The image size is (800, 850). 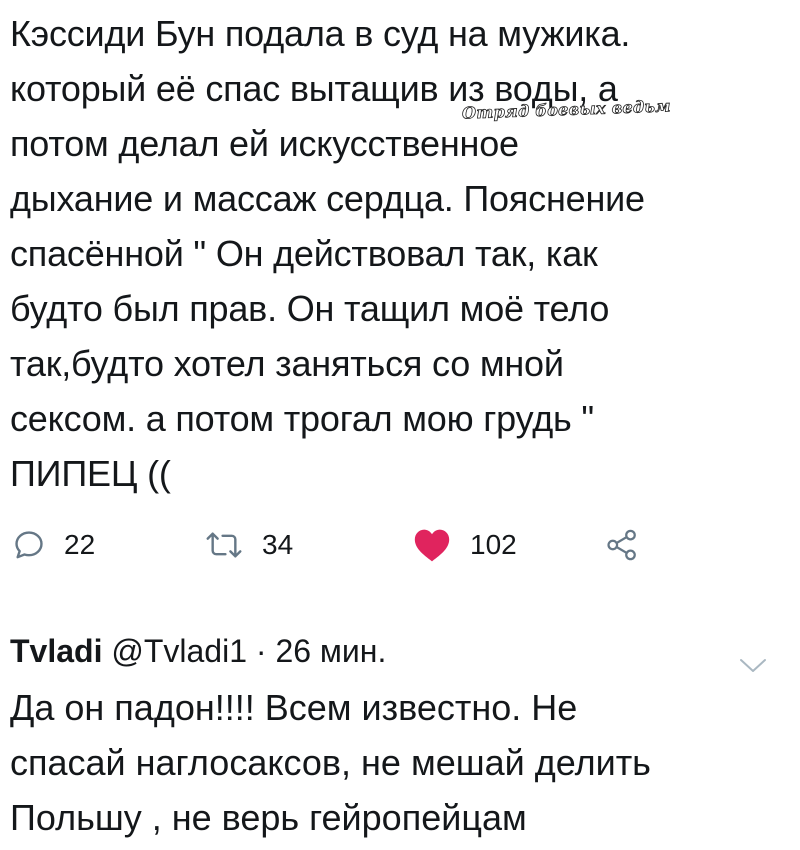 I want to click on reply-author-handle: @Tvladi1, so click(x=179, y=651).